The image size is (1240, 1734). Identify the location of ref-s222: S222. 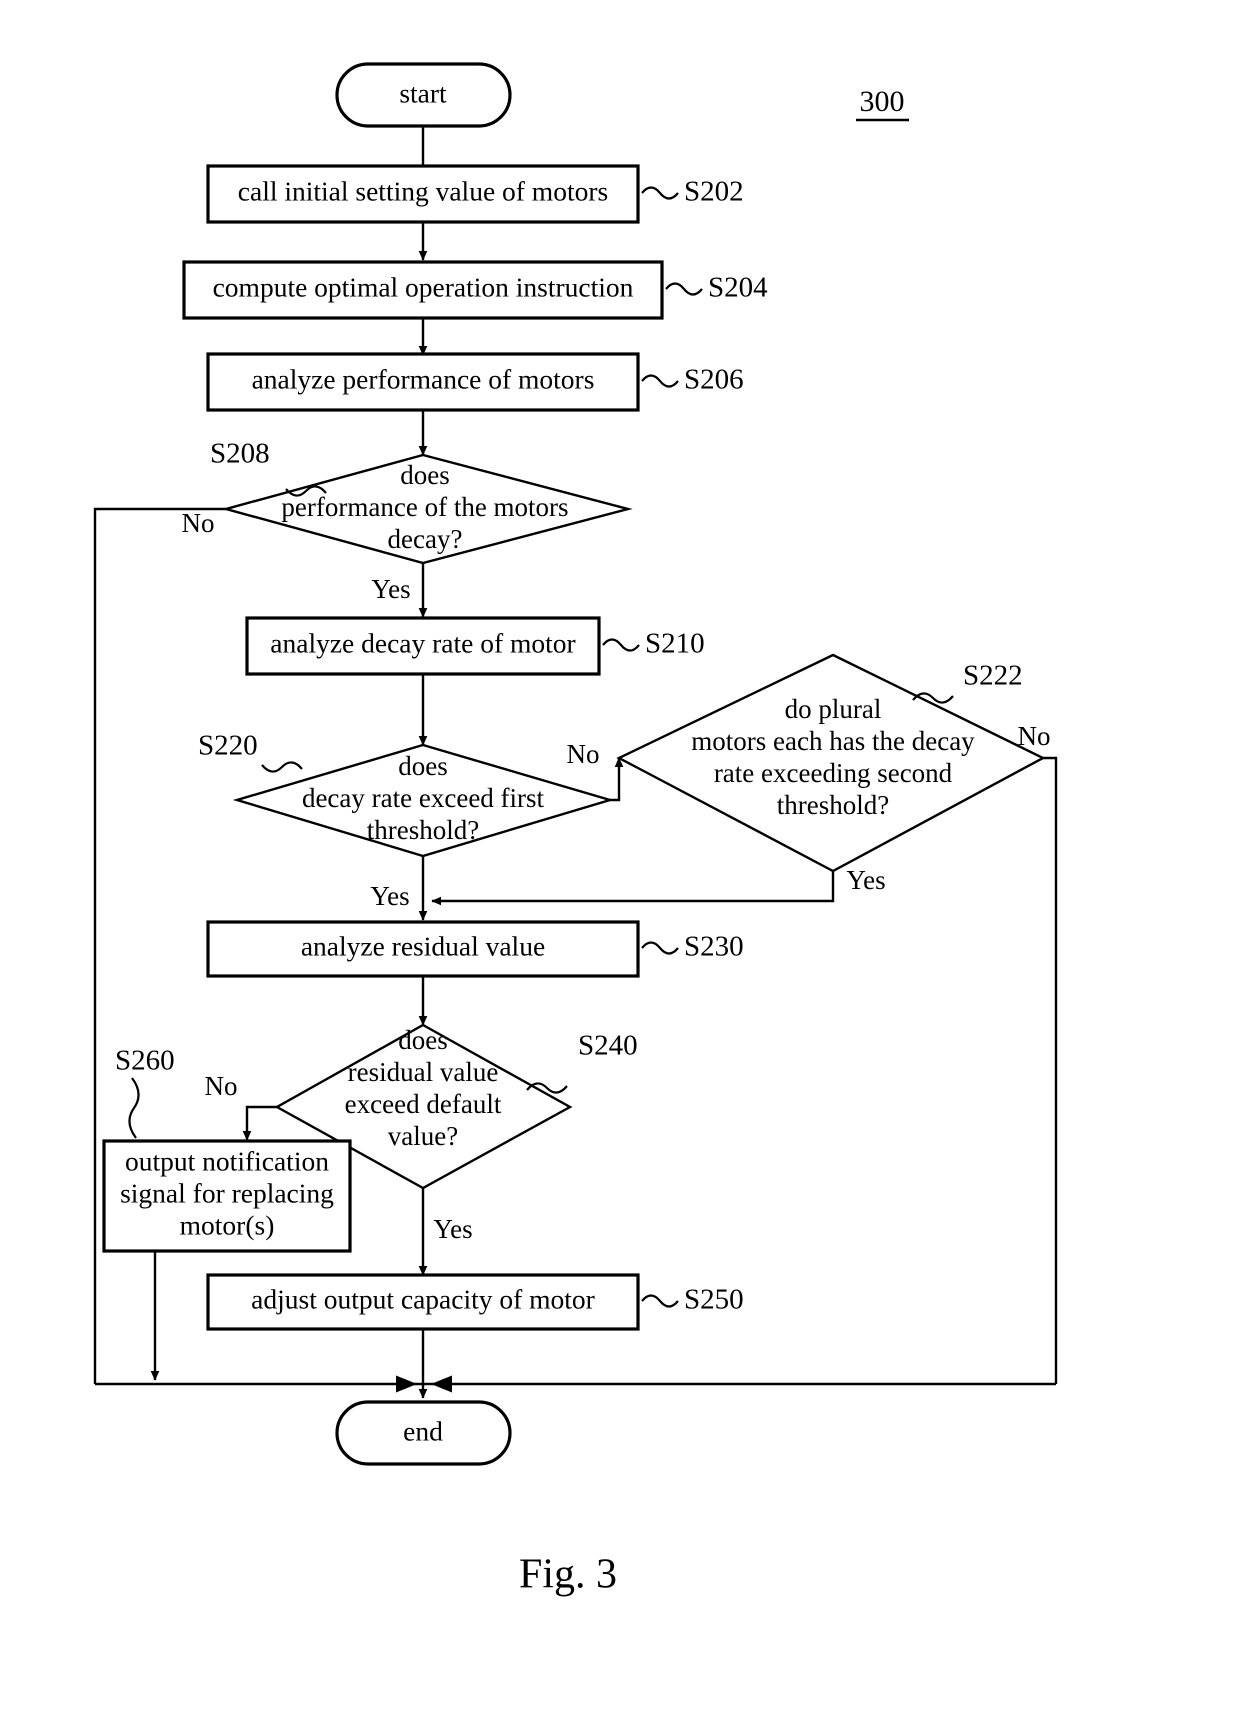
(993, 676).